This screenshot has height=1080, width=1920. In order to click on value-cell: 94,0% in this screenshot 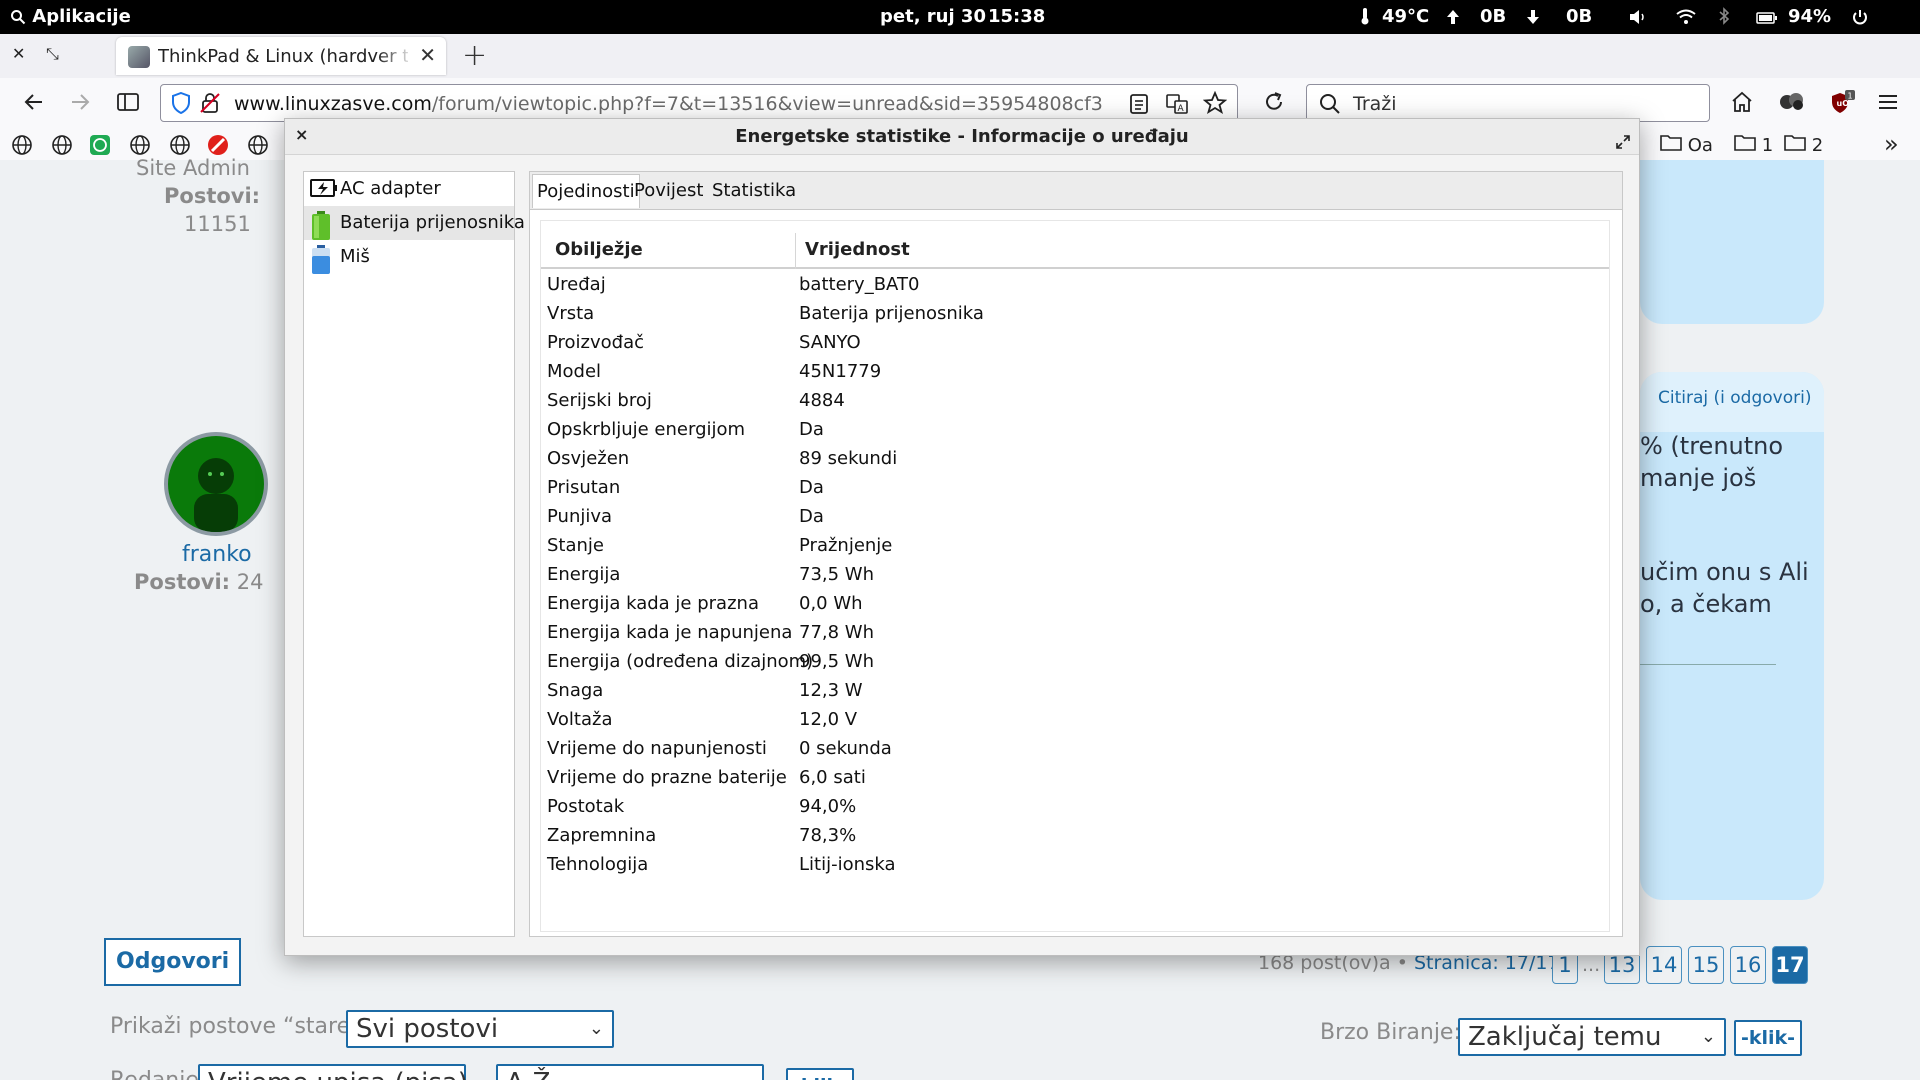, I will do `click(828, 806)`.